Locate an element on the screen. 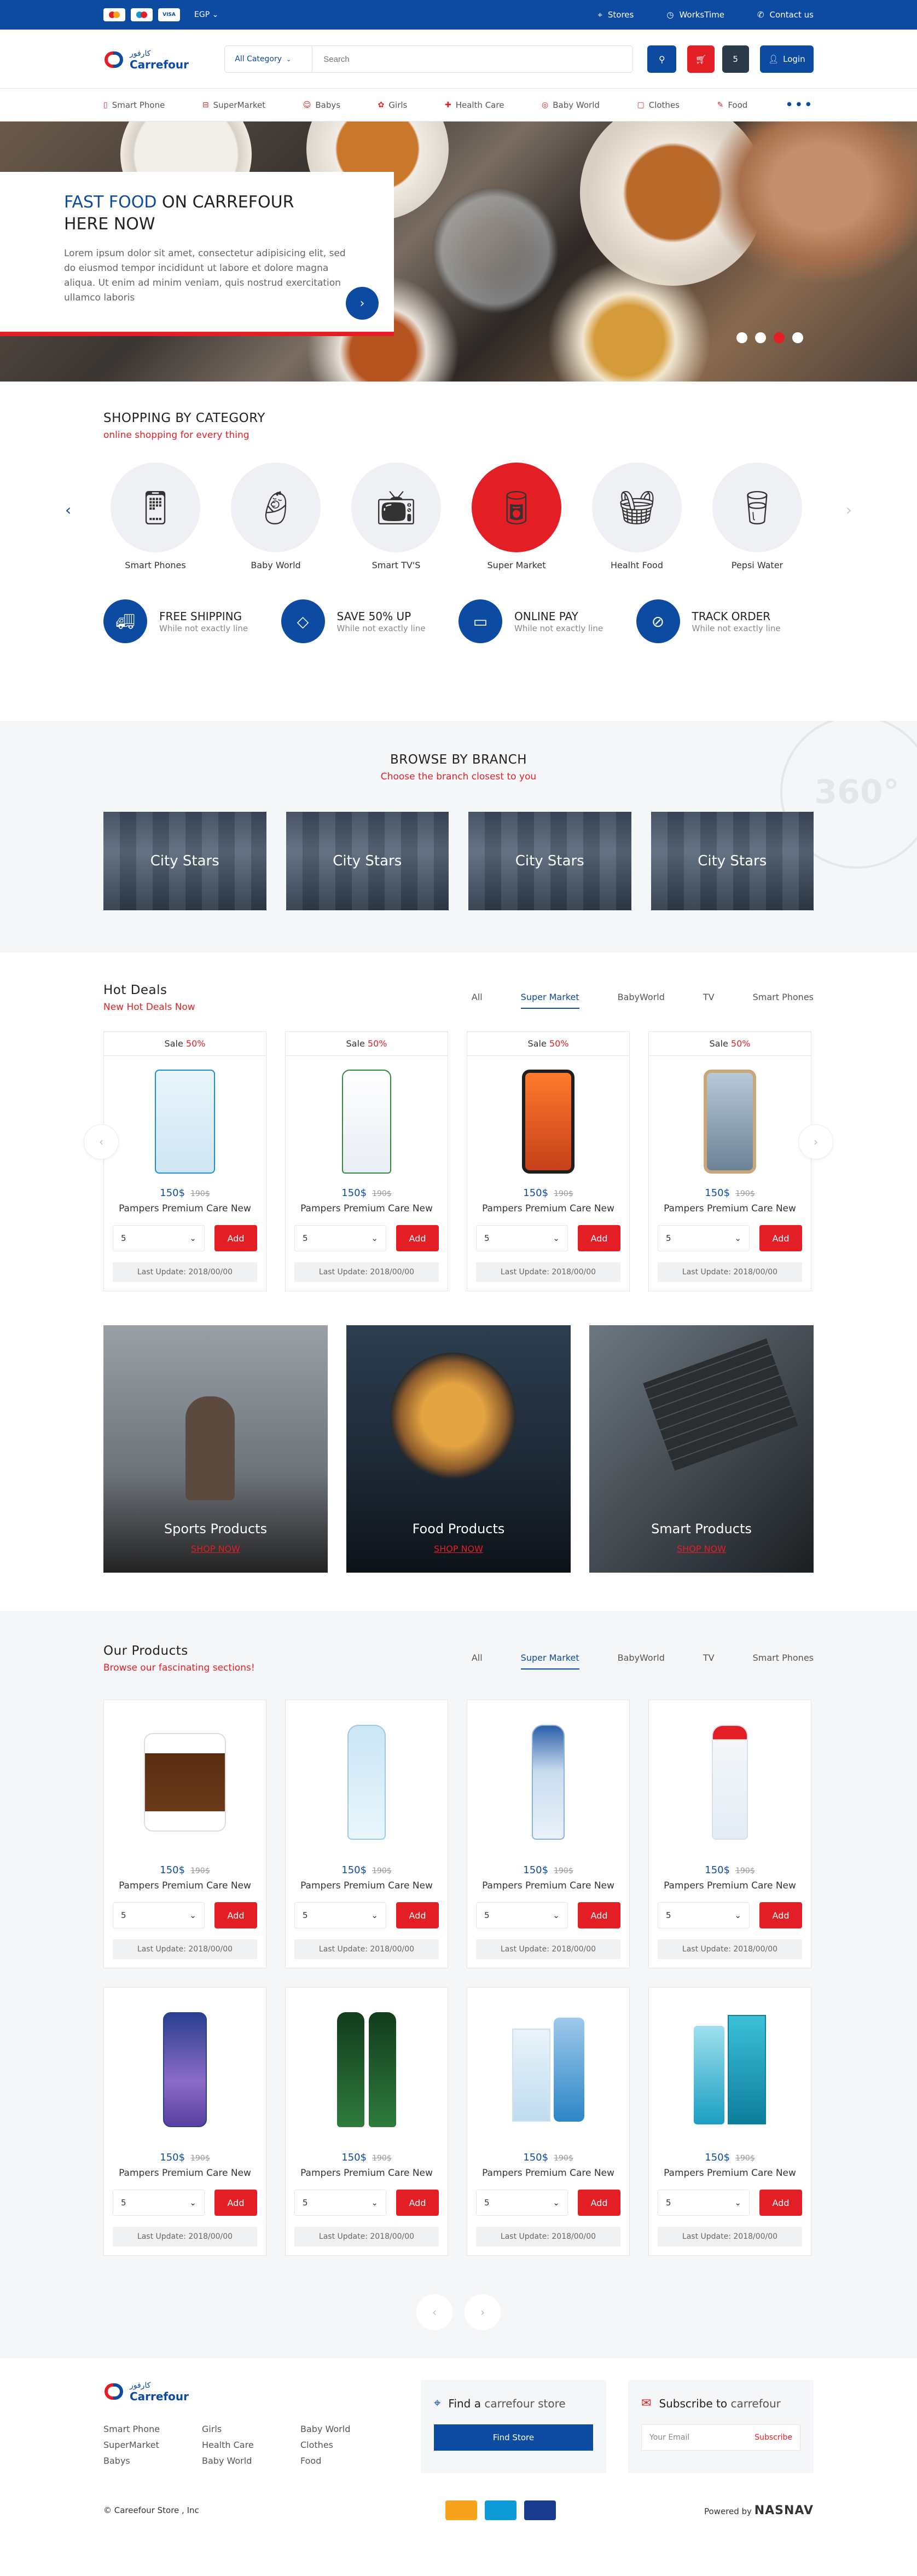 The width and height of the screenshot is (917, 2576). slide-dot-active is located at coordinates (779, 337).